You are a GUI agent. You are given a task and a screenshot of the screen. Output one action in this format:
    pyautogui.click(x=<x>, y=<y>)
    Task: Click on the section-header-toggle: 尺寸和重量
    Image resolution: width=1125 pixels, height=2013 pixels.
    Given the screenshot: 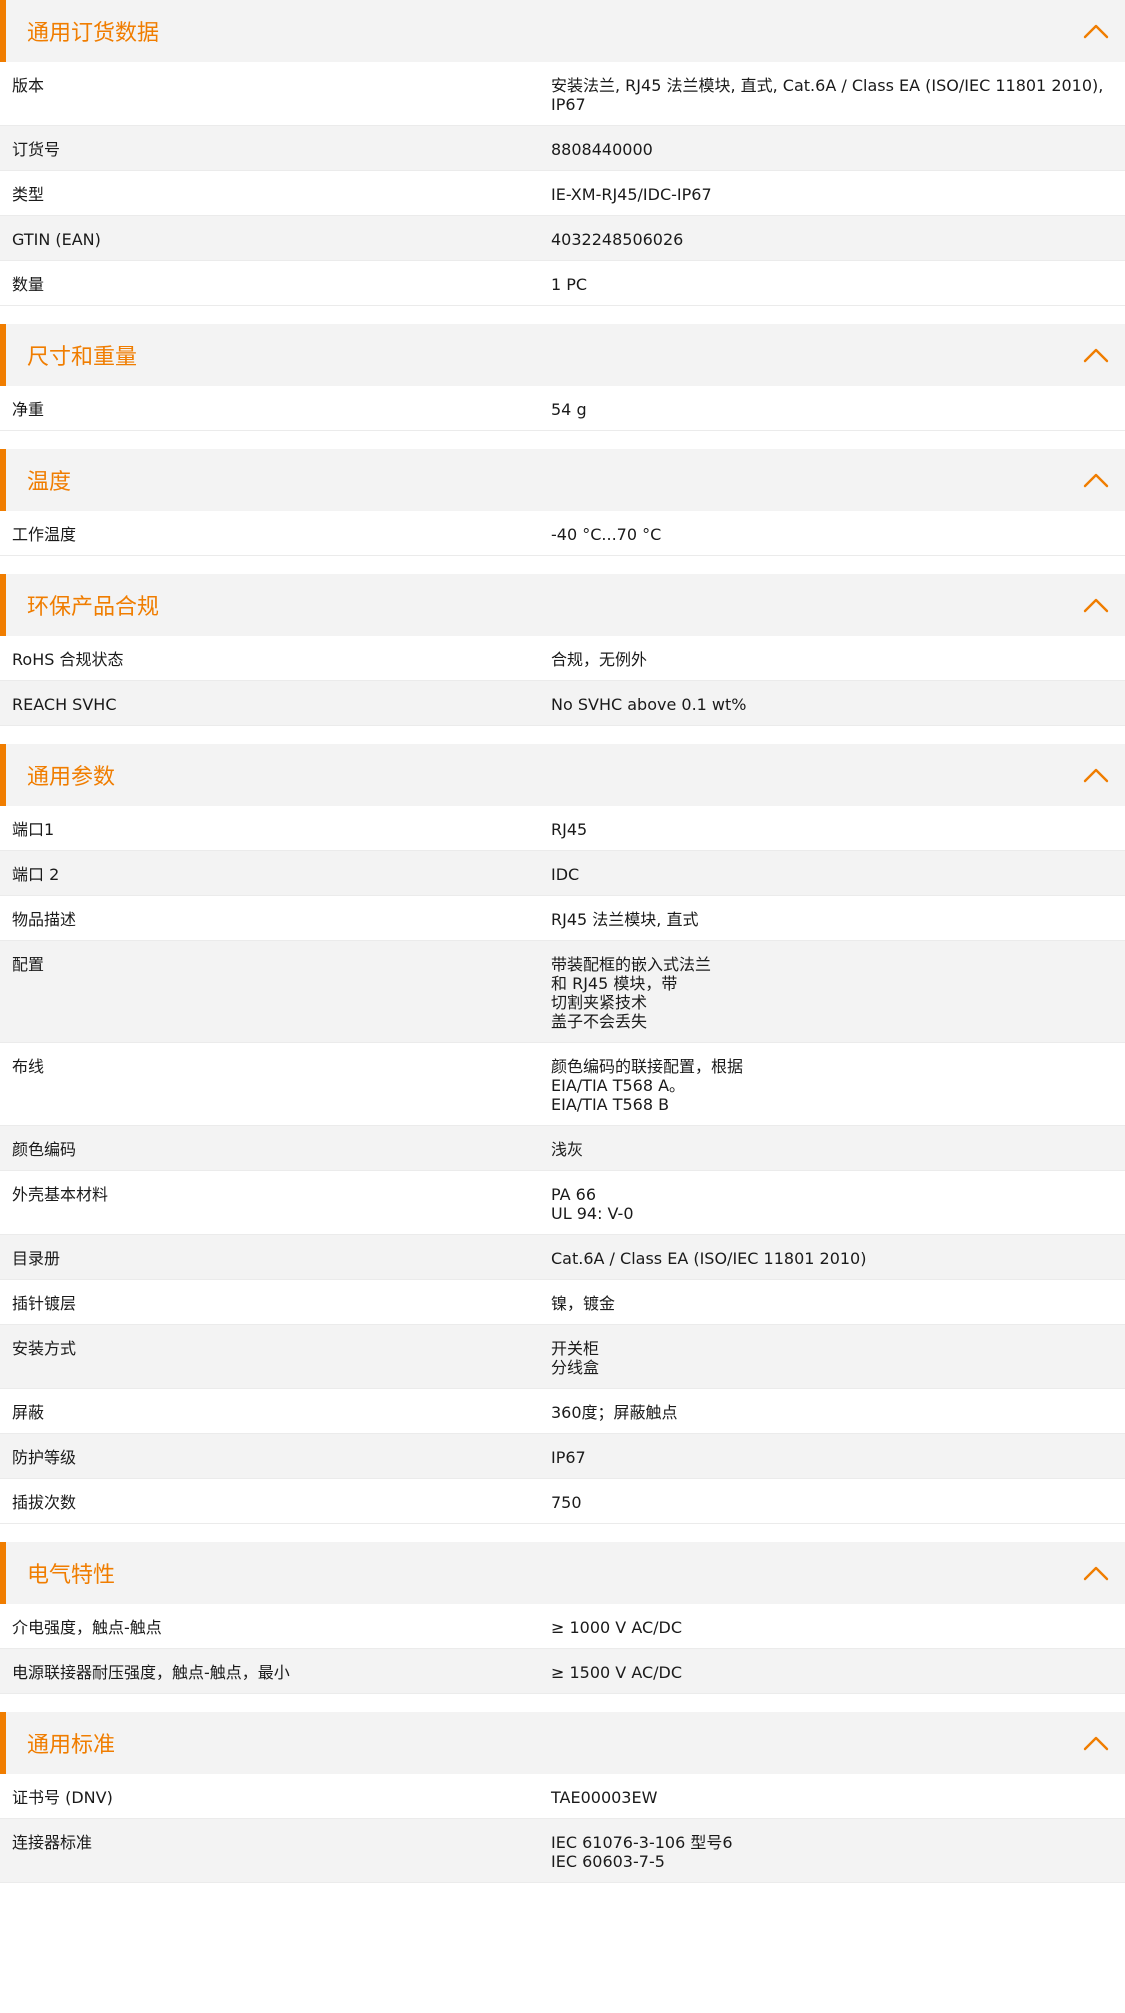 What is the action you would take?
    pyautogui.click(x=562, y=355)
    